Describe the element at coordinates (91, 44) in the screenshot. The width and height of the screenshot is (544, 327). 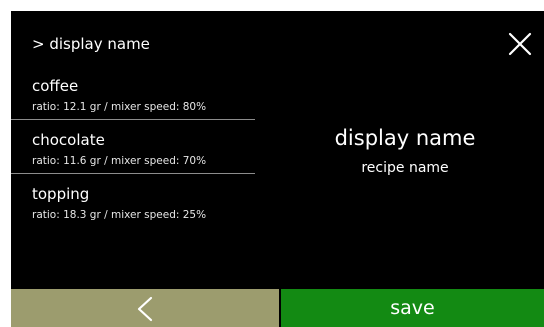
I see `breadcrumb: > display name` at that location.